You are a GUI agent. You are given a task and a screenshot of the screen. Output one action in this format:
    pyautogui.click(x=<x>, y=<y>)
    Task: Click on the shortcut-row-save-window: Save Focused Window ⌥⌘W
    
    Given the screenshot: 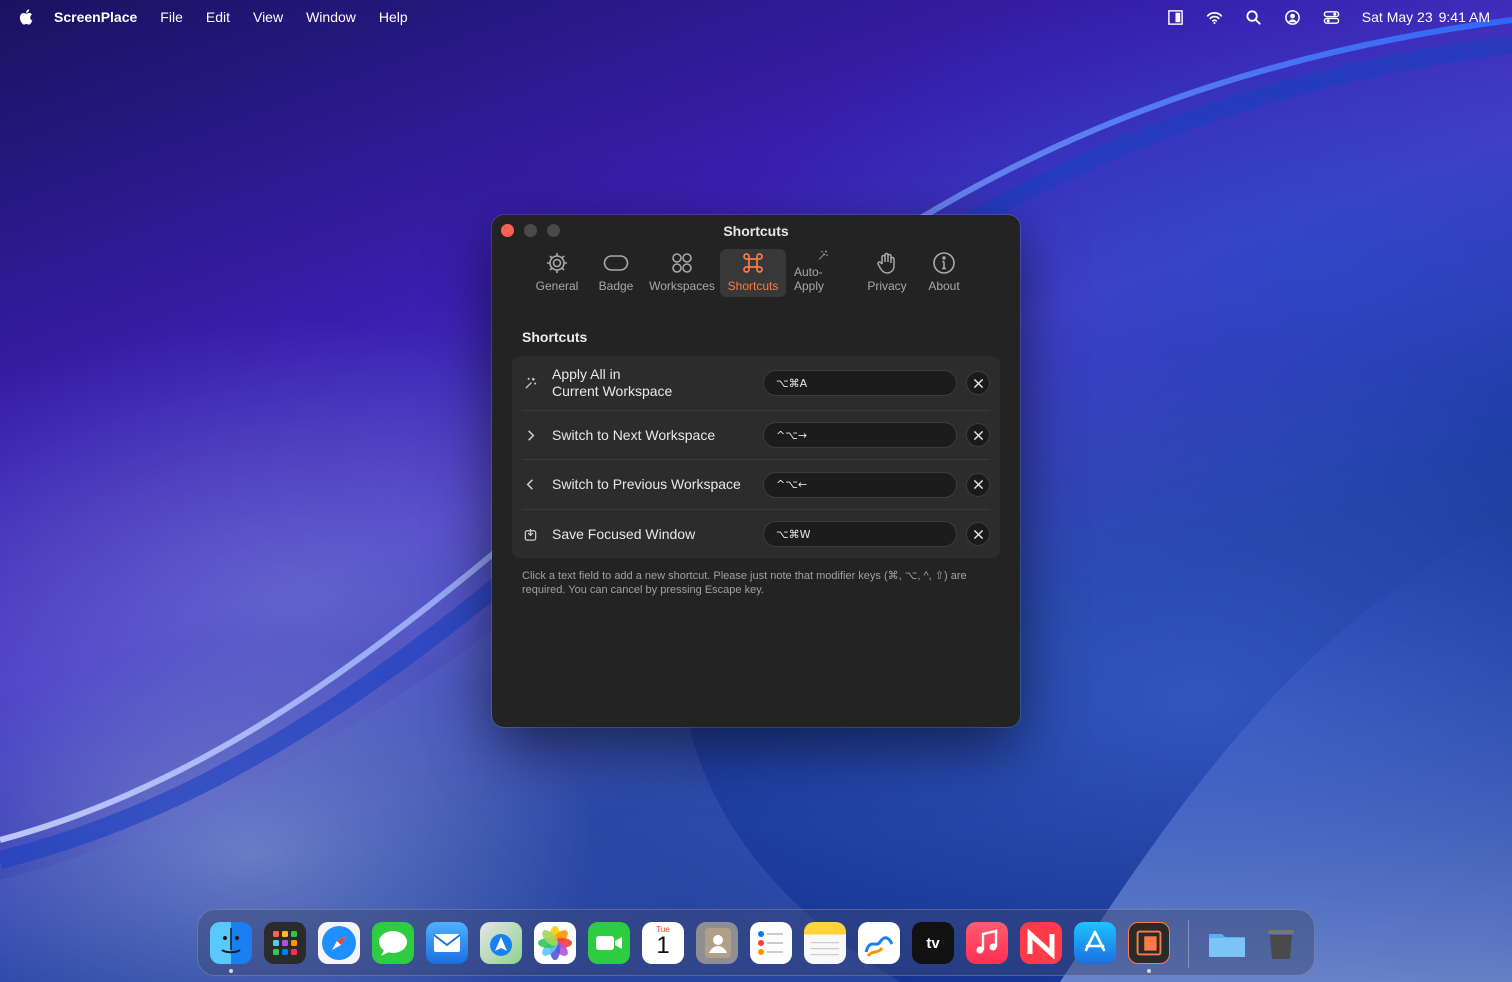 What is the action you would take?
    pyautogui.click(x=756, y=534)
    